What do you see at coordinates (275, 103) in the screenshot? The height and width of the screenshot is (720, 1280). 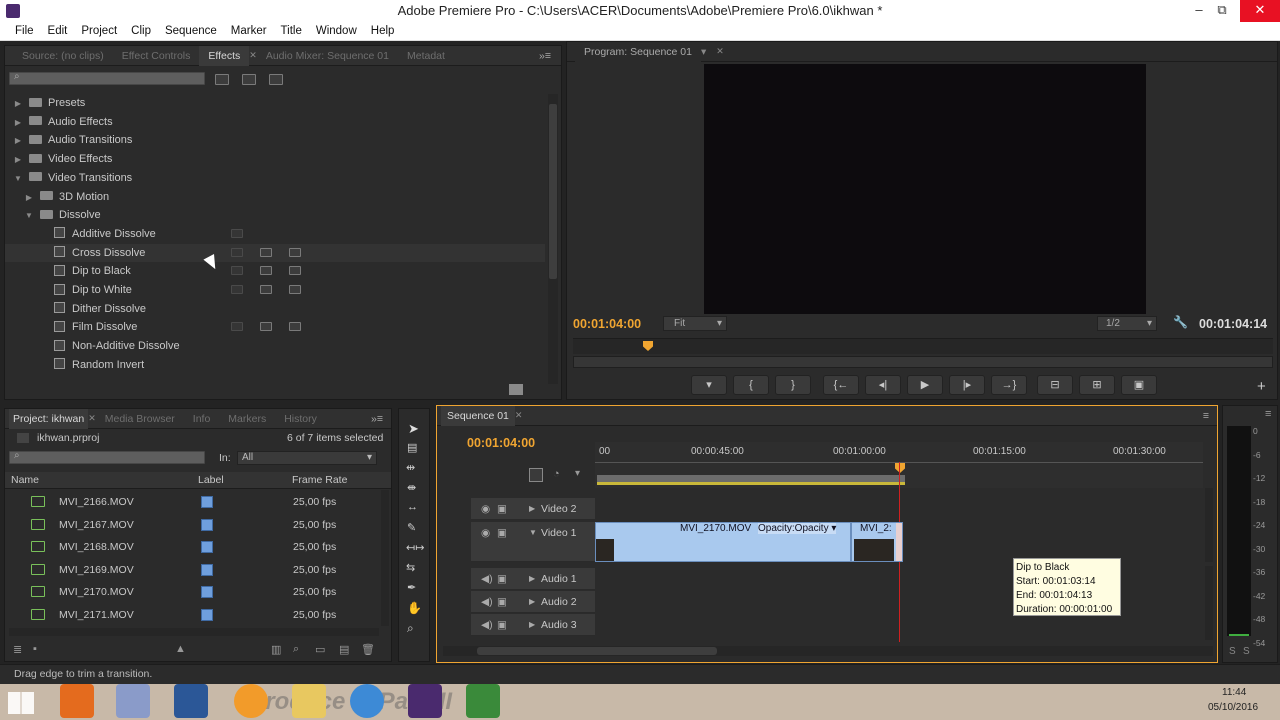 I see `effects-tree-item: ▶ Presets` at bounding box center [275, 103].